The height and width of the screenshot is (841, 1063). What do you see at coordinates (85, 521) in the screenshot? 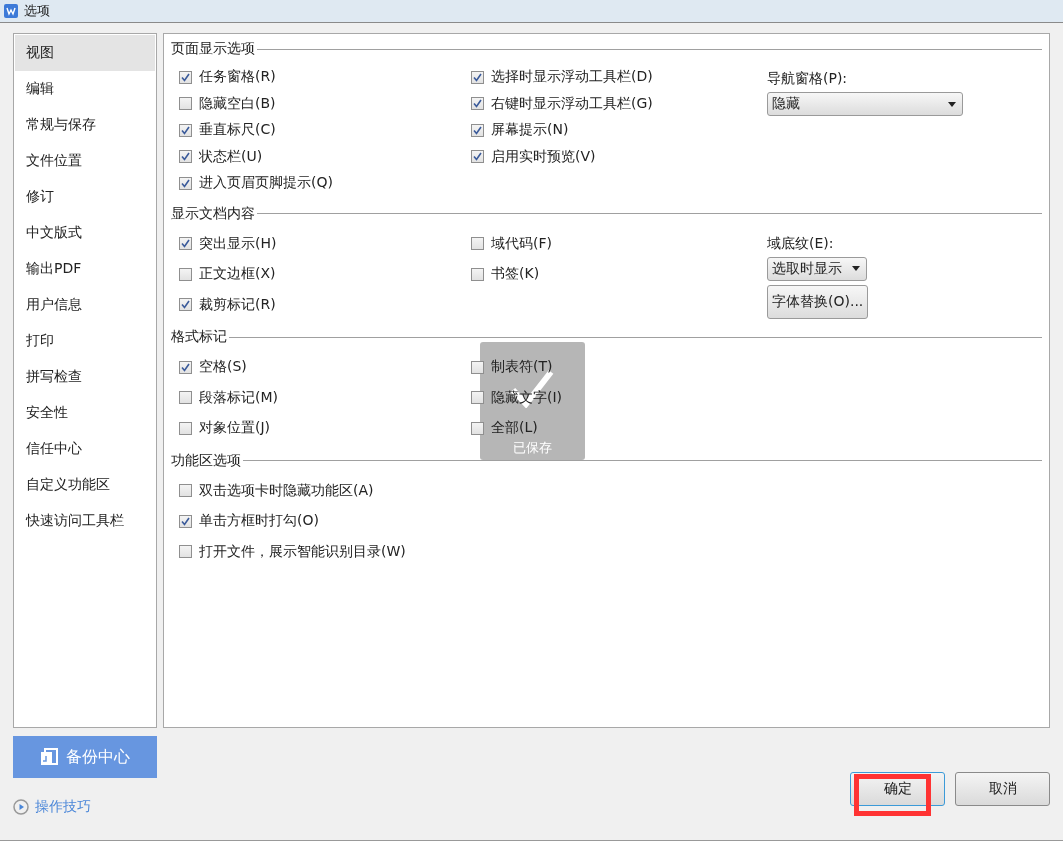
I see `sidebar-item: 快速访问工具栏` at bounding box center [85, 521].